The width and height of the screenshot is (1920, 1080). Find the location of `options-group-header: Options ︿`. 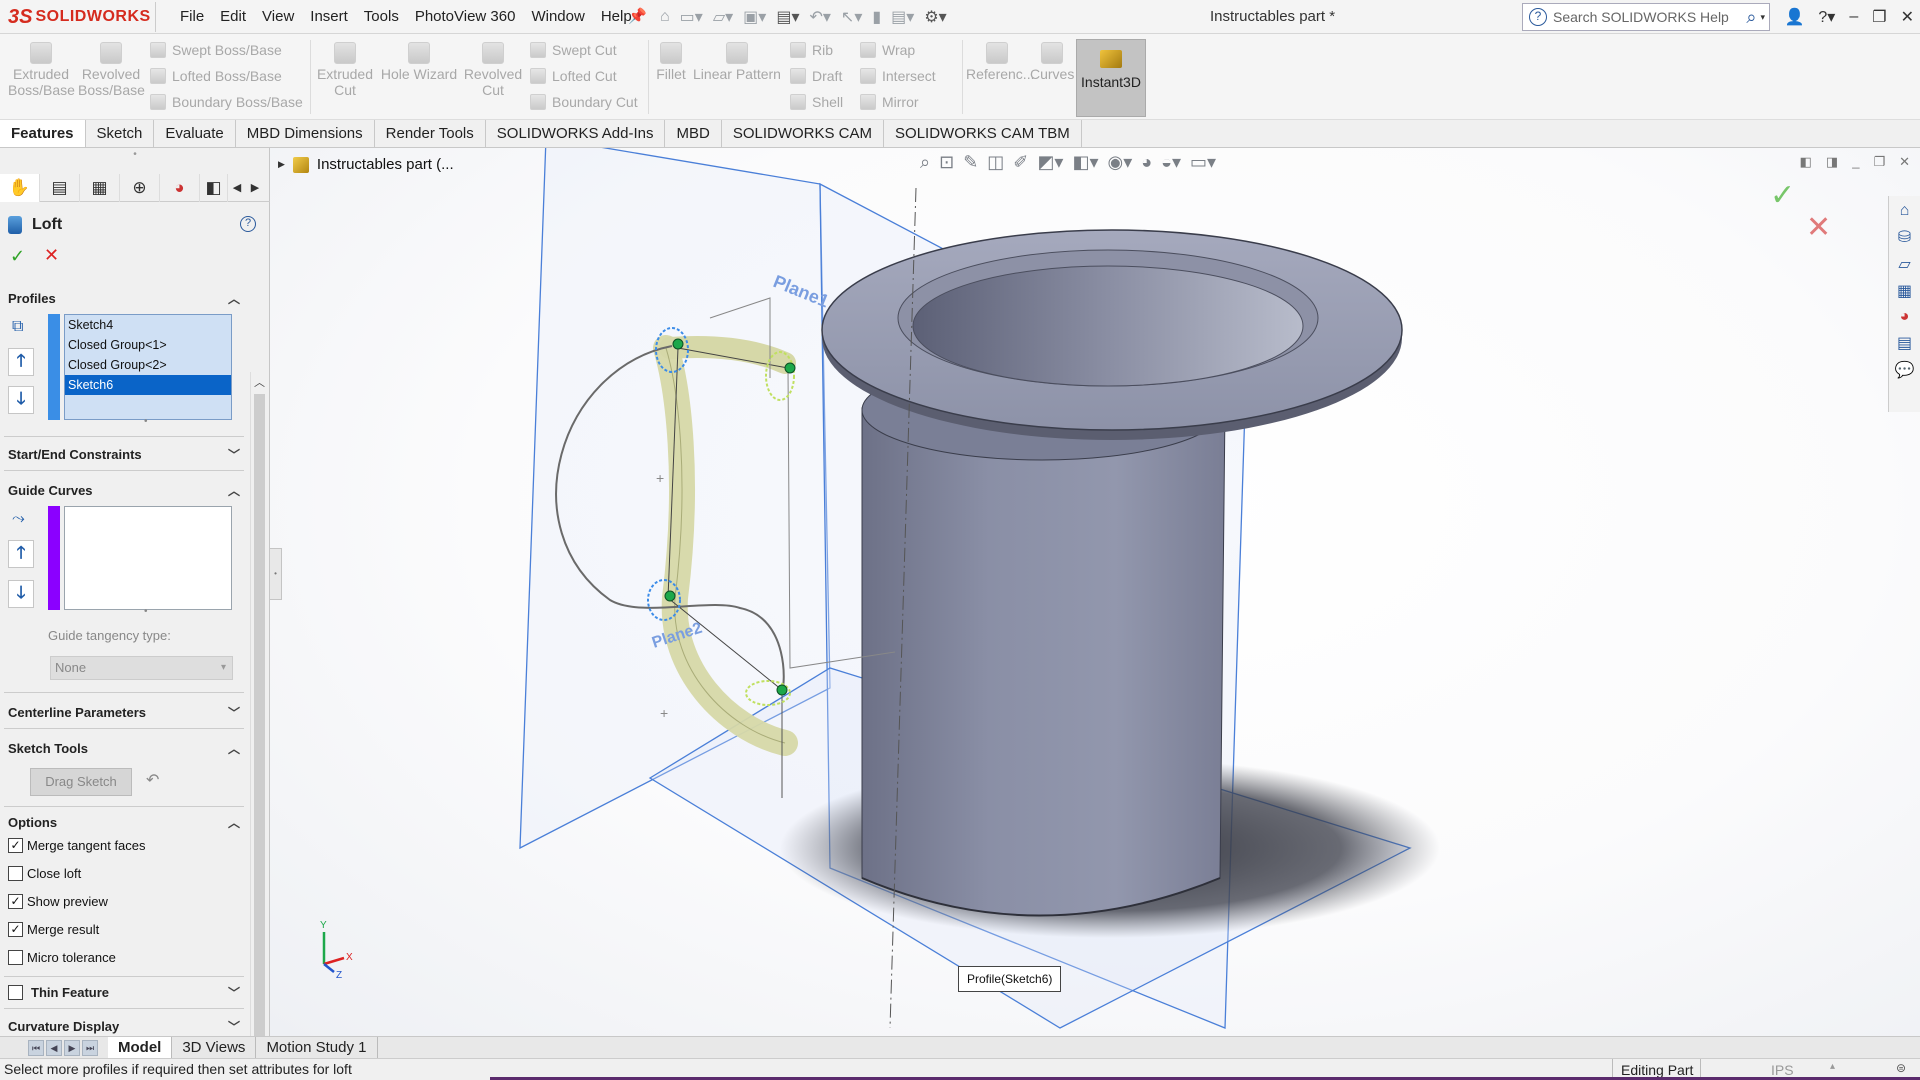

options-group-header: Options ︿ is located at coordinates (124, 822).